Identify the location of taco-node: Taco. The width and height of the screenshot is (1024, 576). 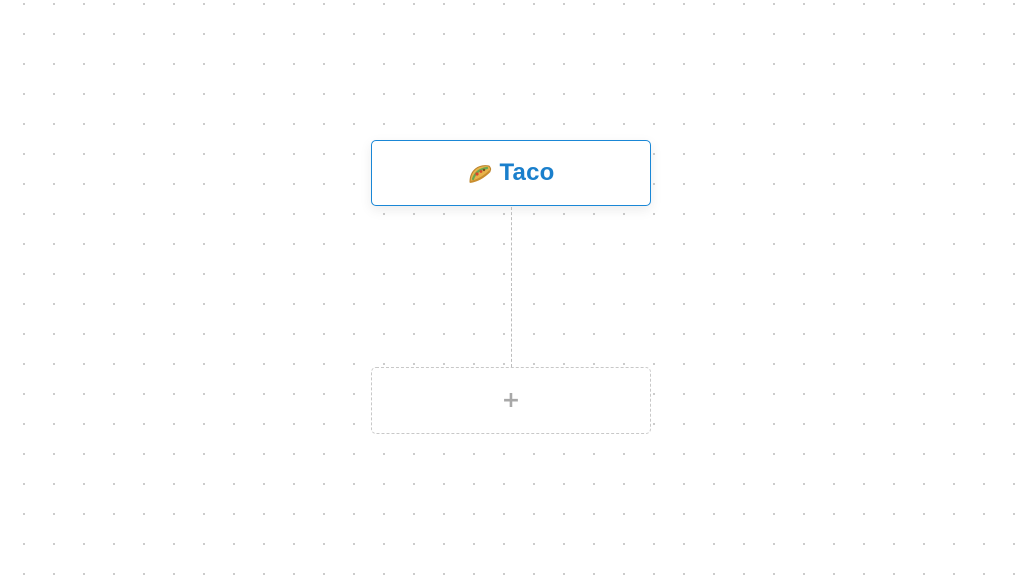
(511, 173).